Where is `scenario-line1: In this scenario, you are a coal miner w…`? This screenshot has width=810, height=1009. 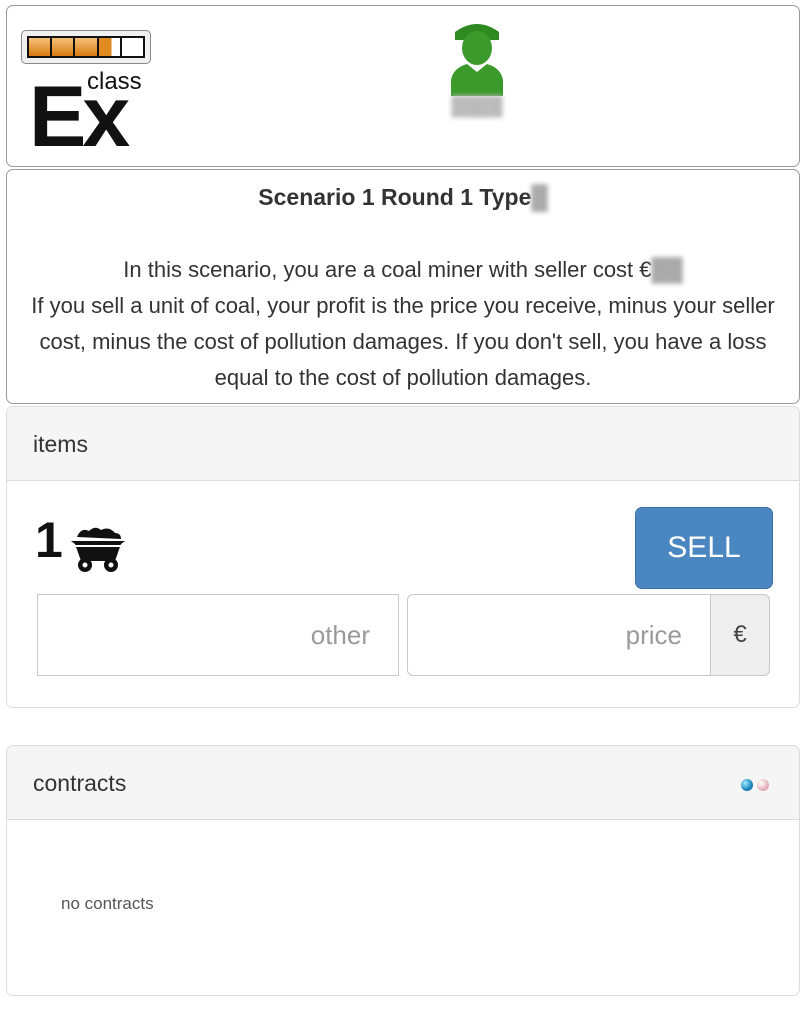
scenario-line1: In this scenario, you are a coal miner w… is located at coordinates (387, 269).